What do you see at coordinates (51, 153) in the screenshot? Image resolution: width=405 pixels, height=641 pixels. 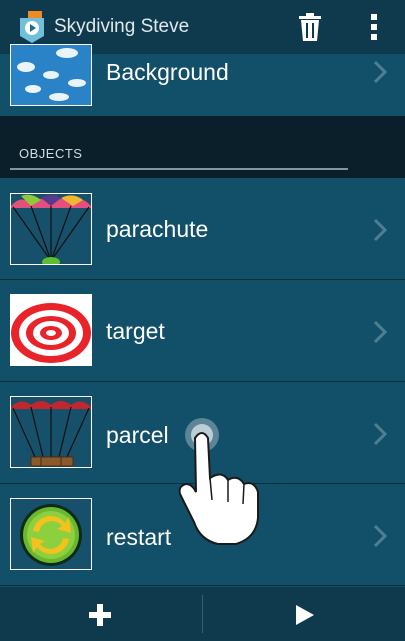 I see `section-title: OBJECTS` at bounding box center [51, 153].